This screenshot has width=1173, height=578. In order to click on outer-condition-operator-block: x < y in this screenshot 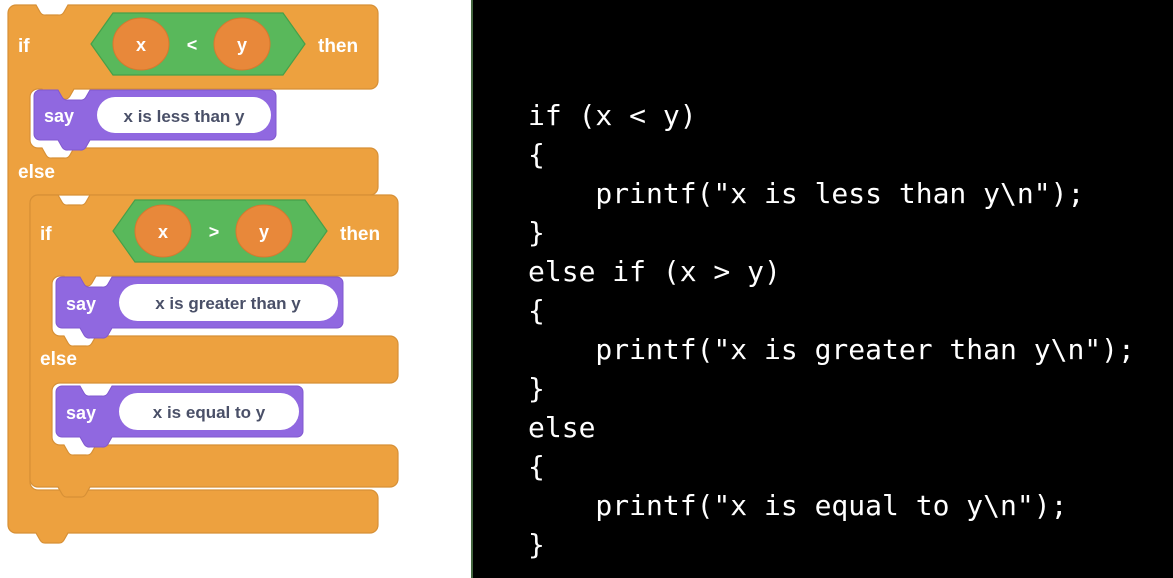, I will do `click(198, 44)`.